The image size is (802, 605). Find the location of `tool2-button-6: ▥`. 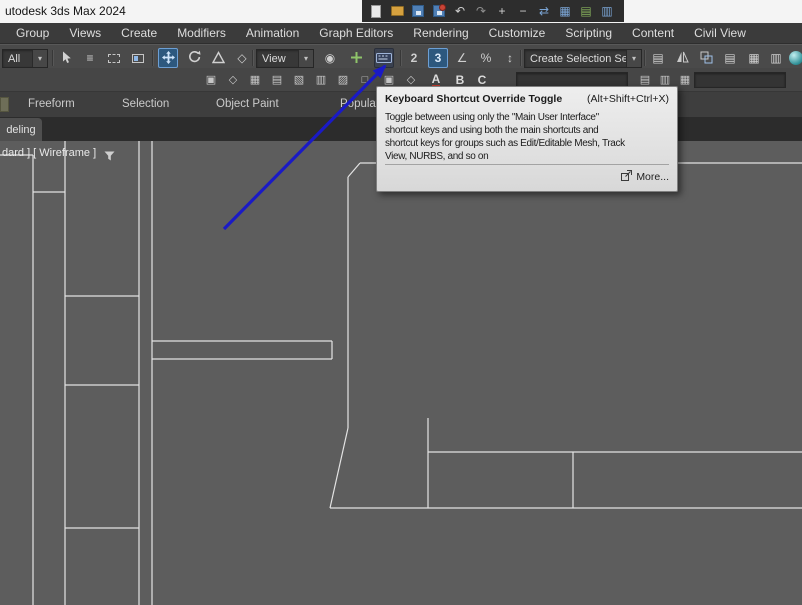

tool2-button-6: ▥ is located at coordinates (321, 80).